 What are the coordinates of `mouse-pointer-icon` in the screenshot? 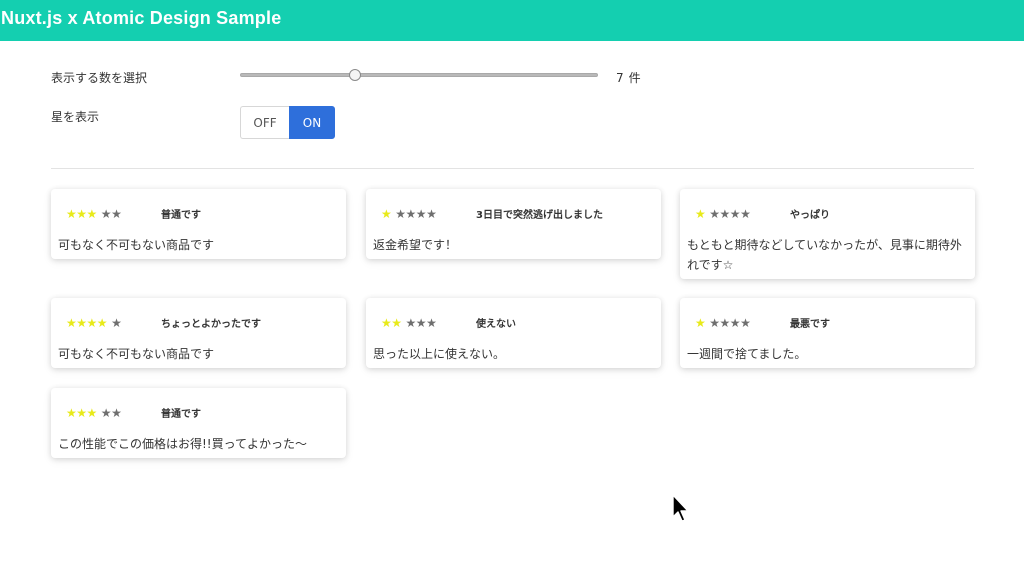 It's located at (680, 508).